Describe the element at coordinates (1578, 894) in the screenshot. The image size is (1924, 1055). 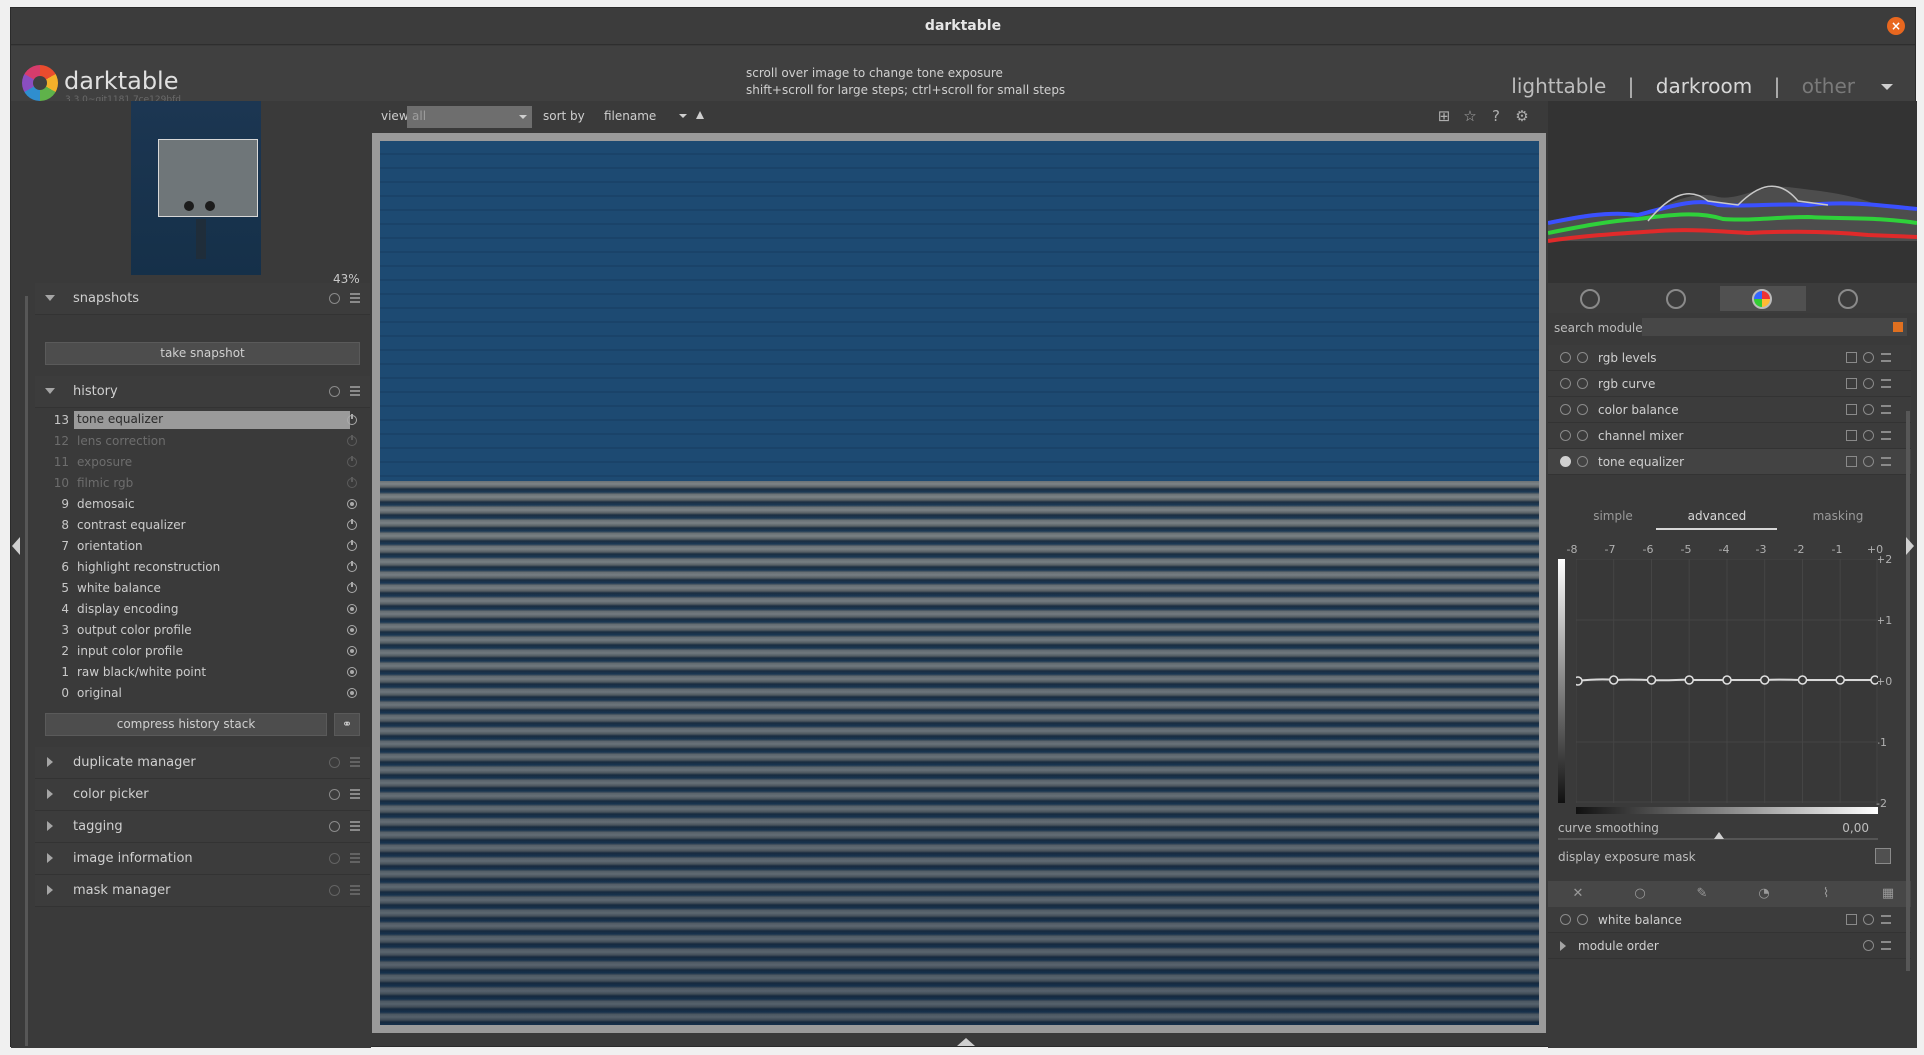
I see `mask-off-icon: ✕` at that location.